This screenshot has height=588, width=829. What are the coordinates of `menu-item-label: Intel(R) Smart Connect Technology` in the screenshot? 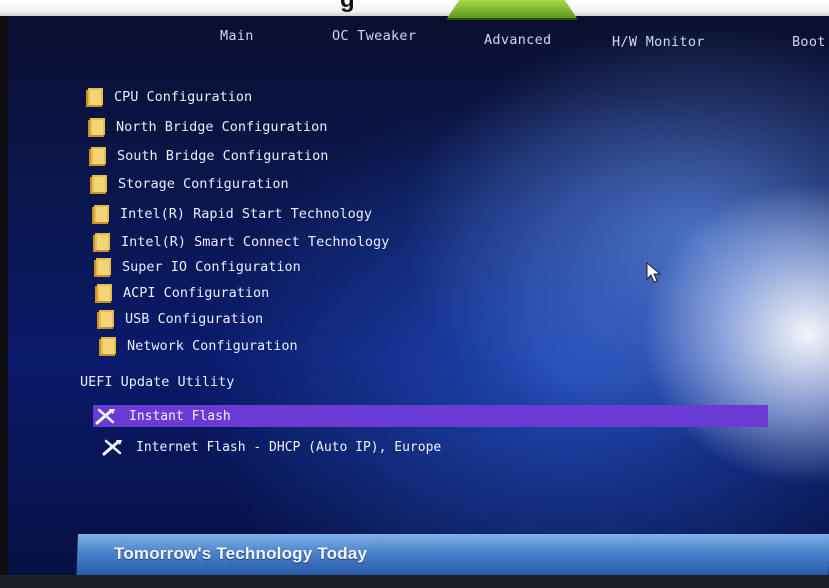 It's located at (255, 242).